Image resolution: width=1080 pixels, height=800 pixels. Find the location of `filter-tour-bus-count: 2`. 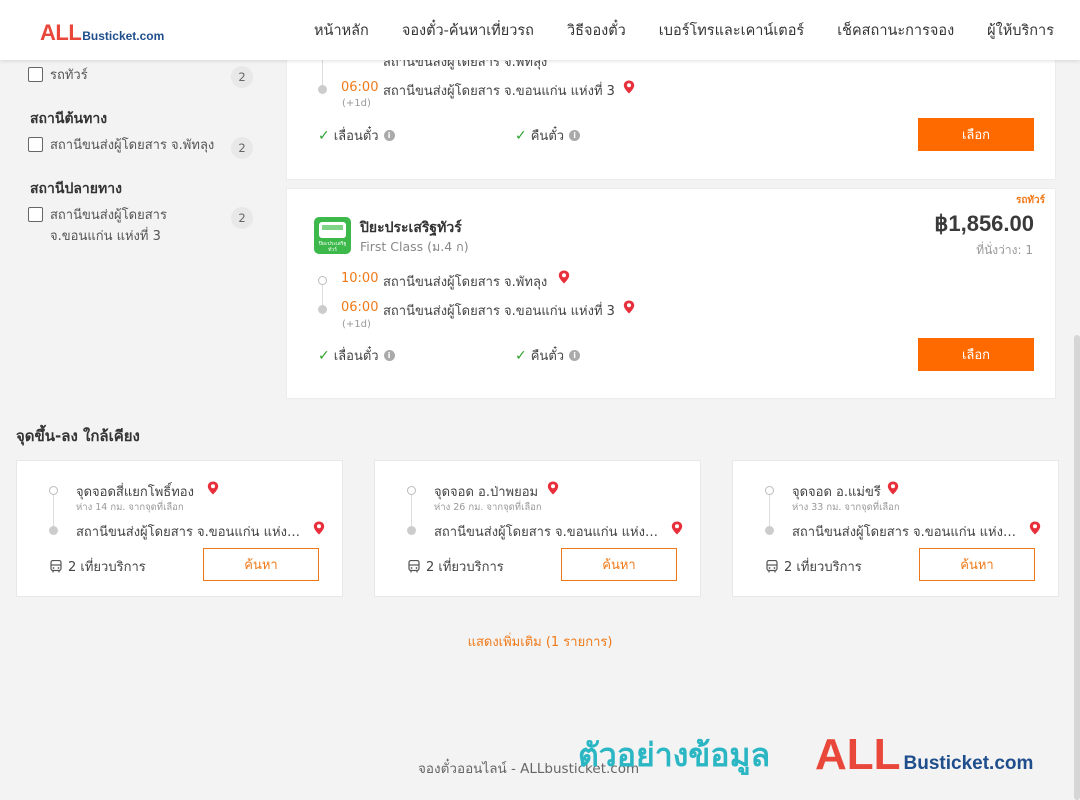

filter-tour-bus-count: 2 is located at coordinates (242, 77).